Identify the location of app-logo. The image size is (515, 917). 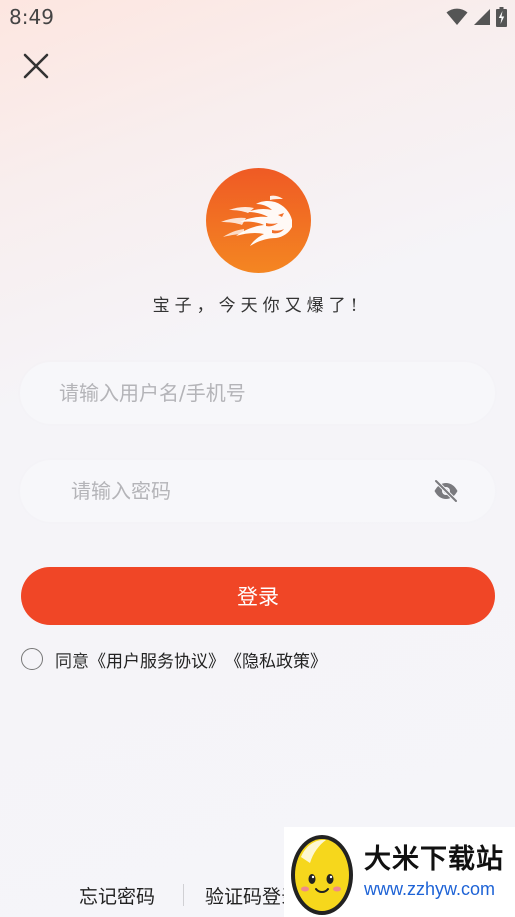
(258, 220).